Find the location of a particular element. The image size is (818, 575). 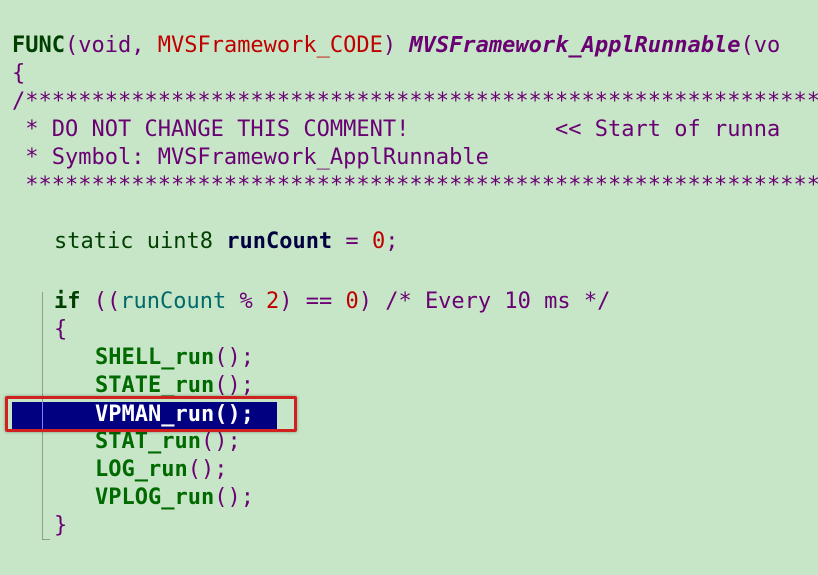

code-line-brace-open: { is located at coordinates (18, 74).